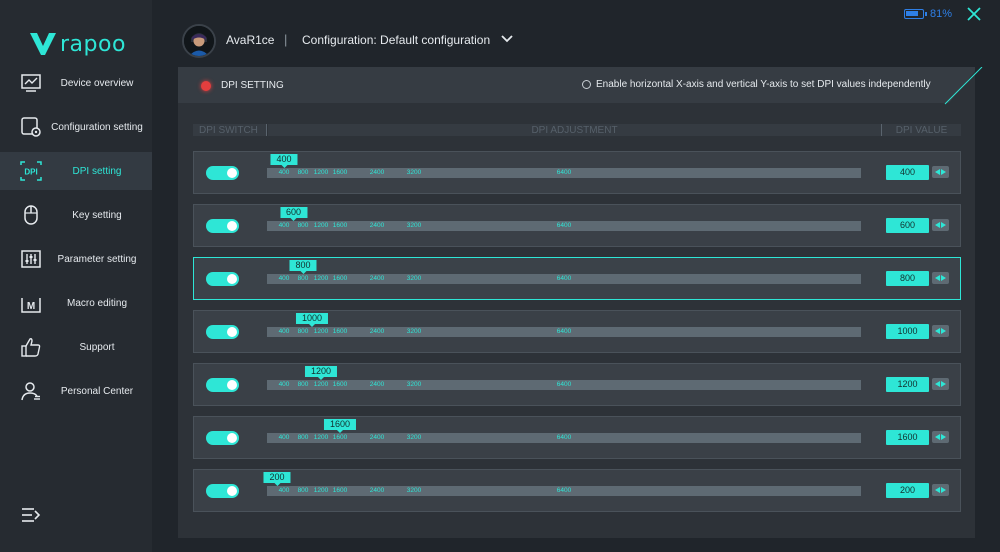  What do you see at coordinates (907, 278) in the screenshot?
I see `dpi-value-input: 800` at bounding box center [907, 278].